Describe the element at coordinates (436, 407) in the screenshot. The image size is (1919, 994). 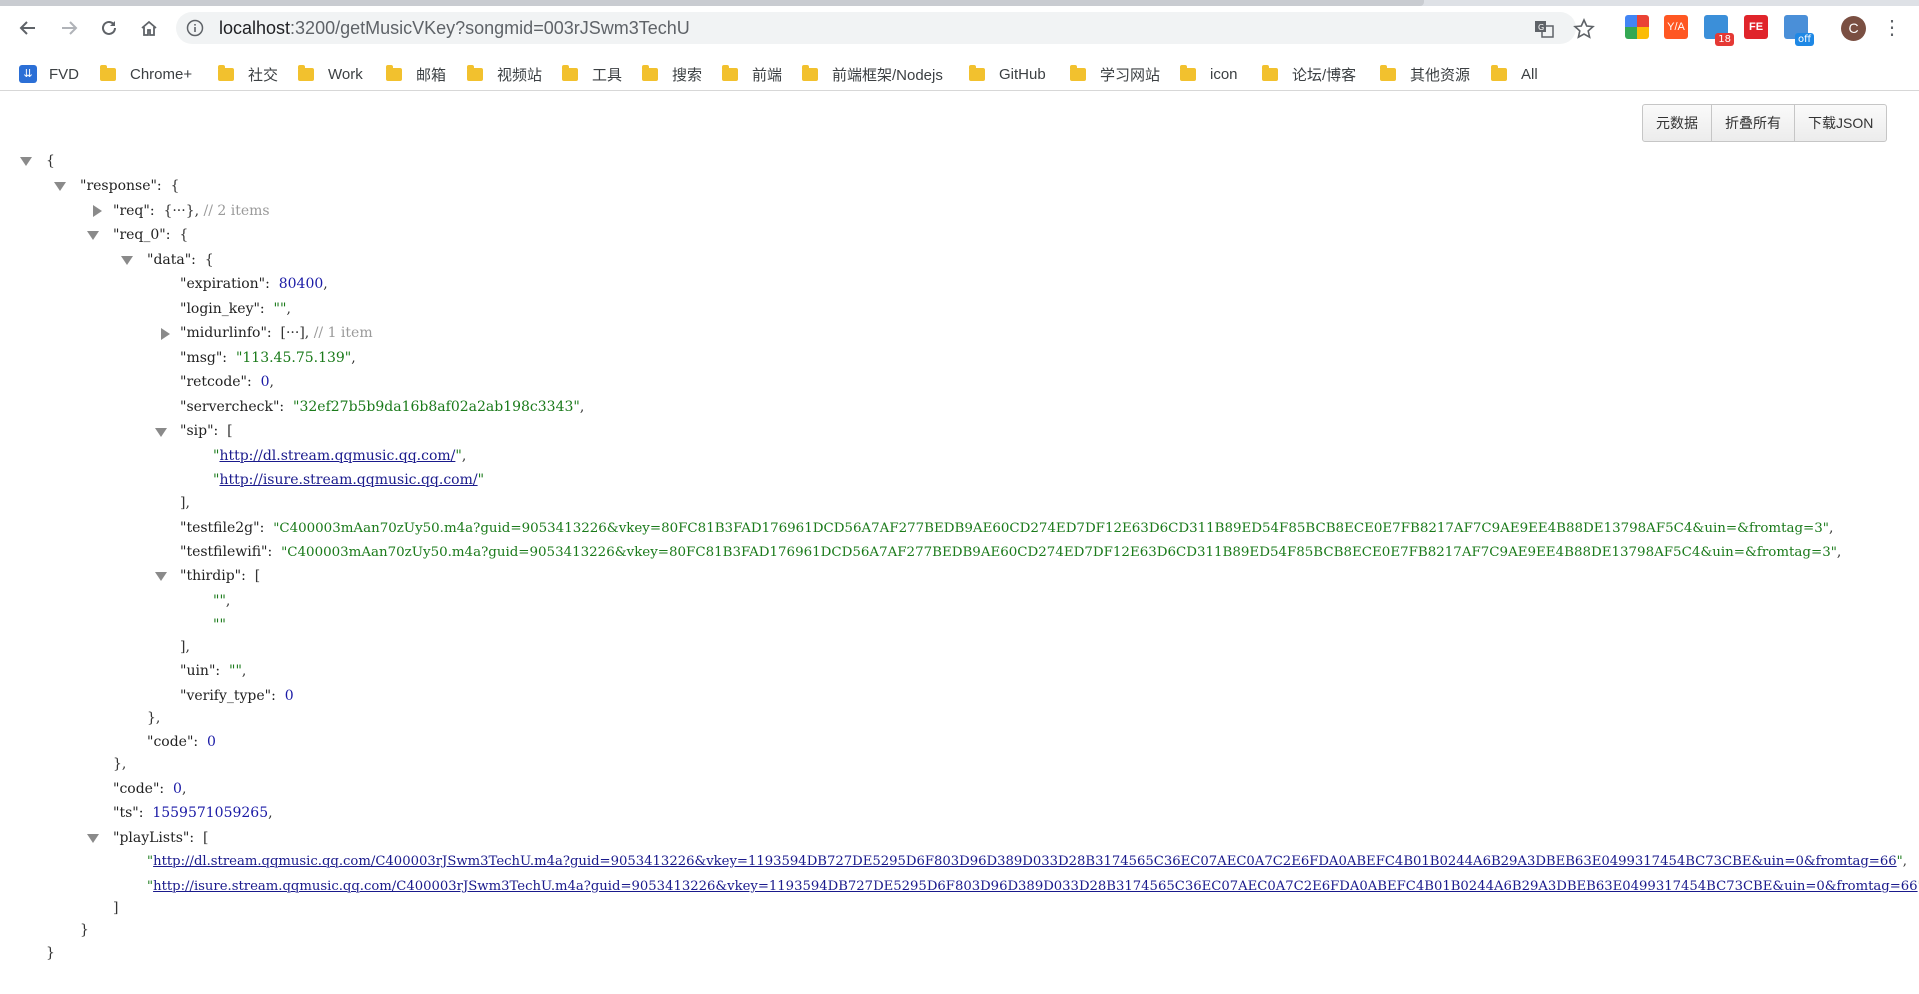
I see `json-value-servercheck: "32ef27b5b9da16b8af02a2ab198c3343"` at that location.